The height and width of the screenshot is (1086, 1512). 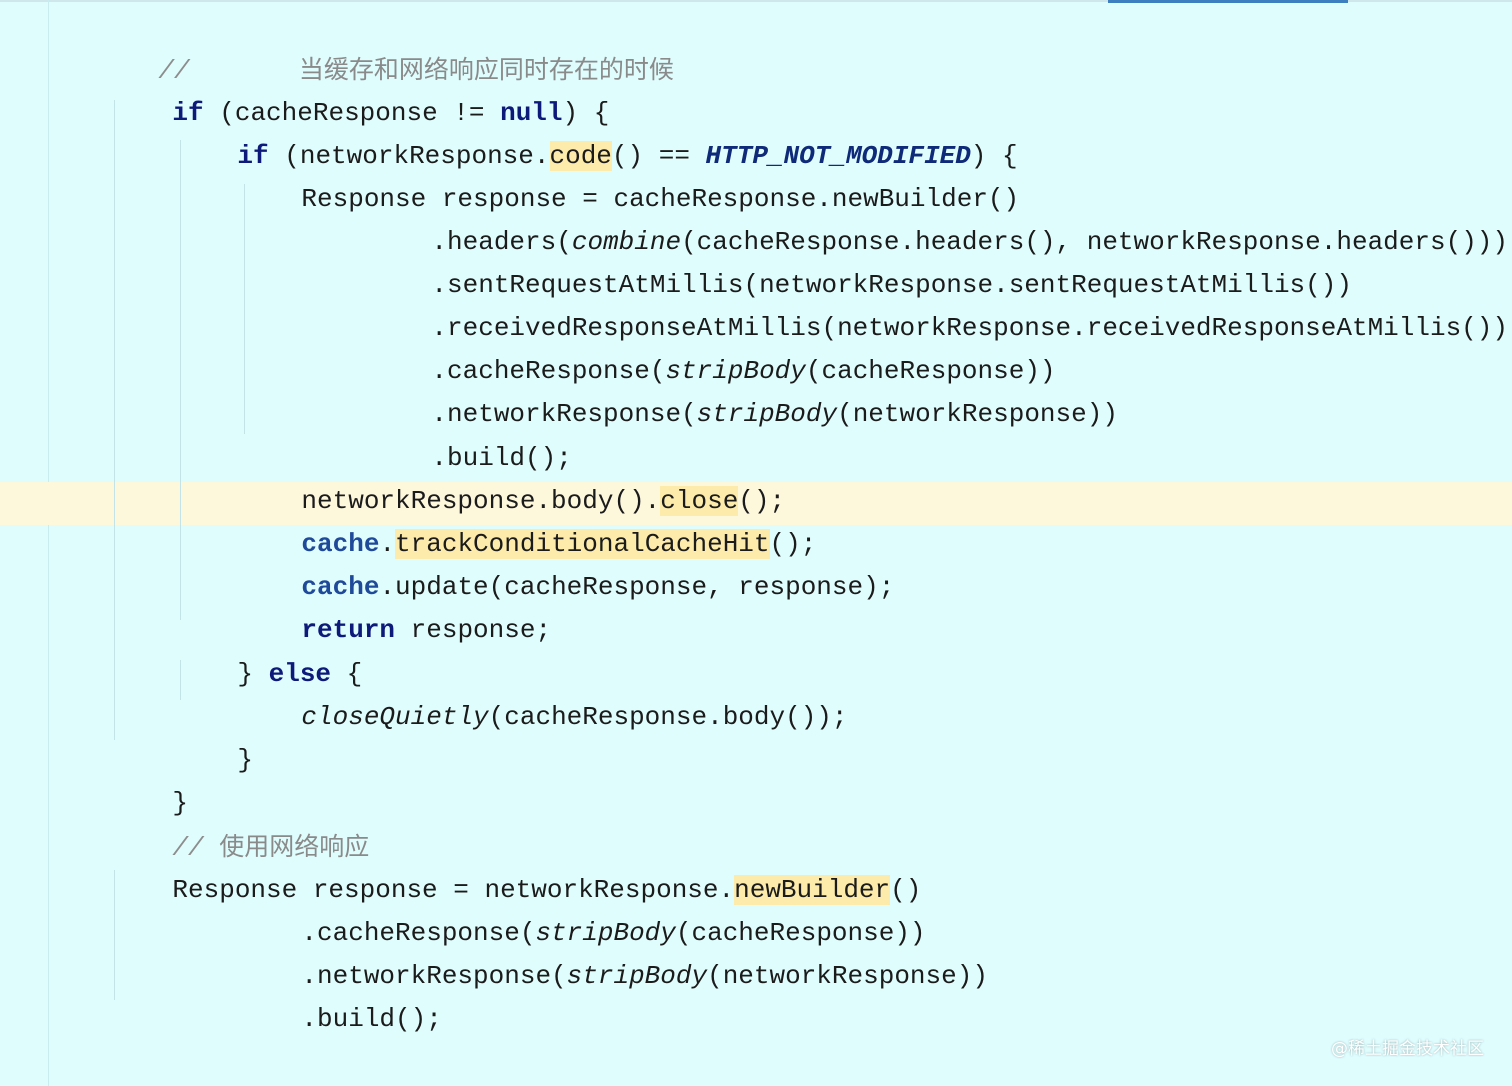 I want to click on code-line-19: // 使用网络响应, so click(x=239, y=822).